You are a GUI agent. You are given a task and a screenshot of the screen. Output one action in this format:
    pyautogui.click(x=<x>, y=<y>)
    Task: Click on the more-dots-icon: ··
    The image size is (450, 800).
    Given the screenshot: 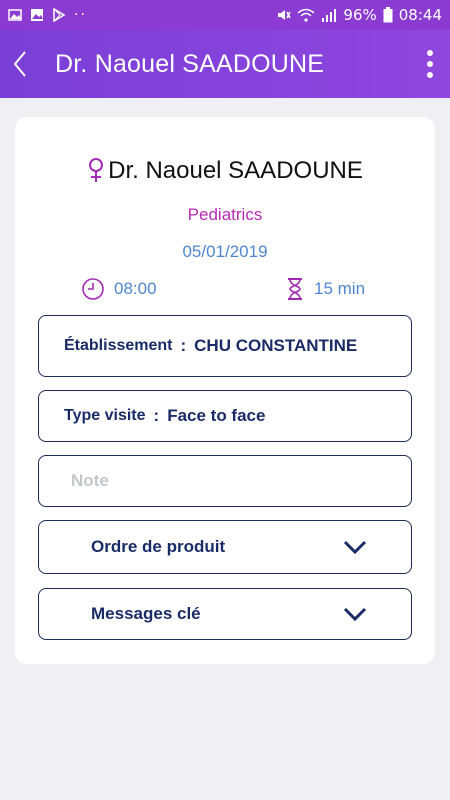 What is the action you would take?
    pyautogui.click(x=80, y=15)
    